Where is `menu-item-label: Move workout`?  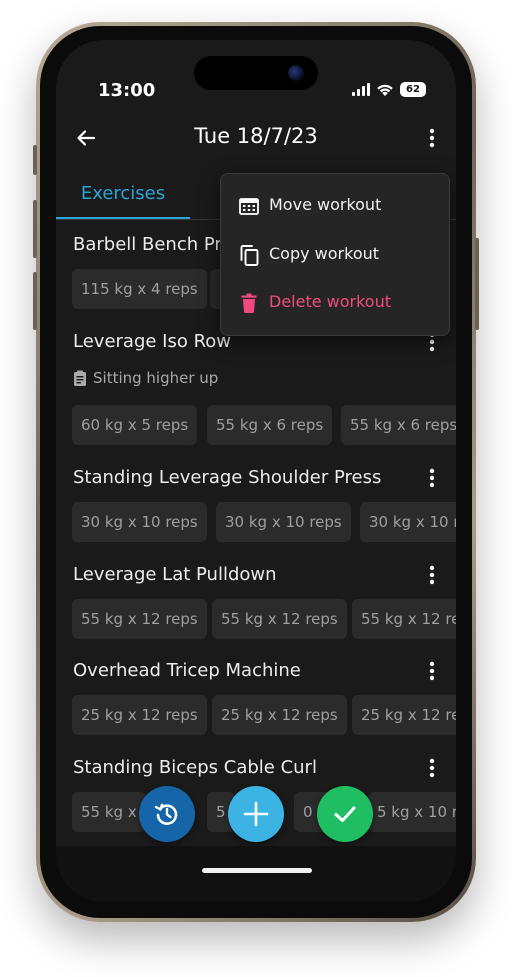
menu-item-label: Move workout is located at coordinates (325, 204).